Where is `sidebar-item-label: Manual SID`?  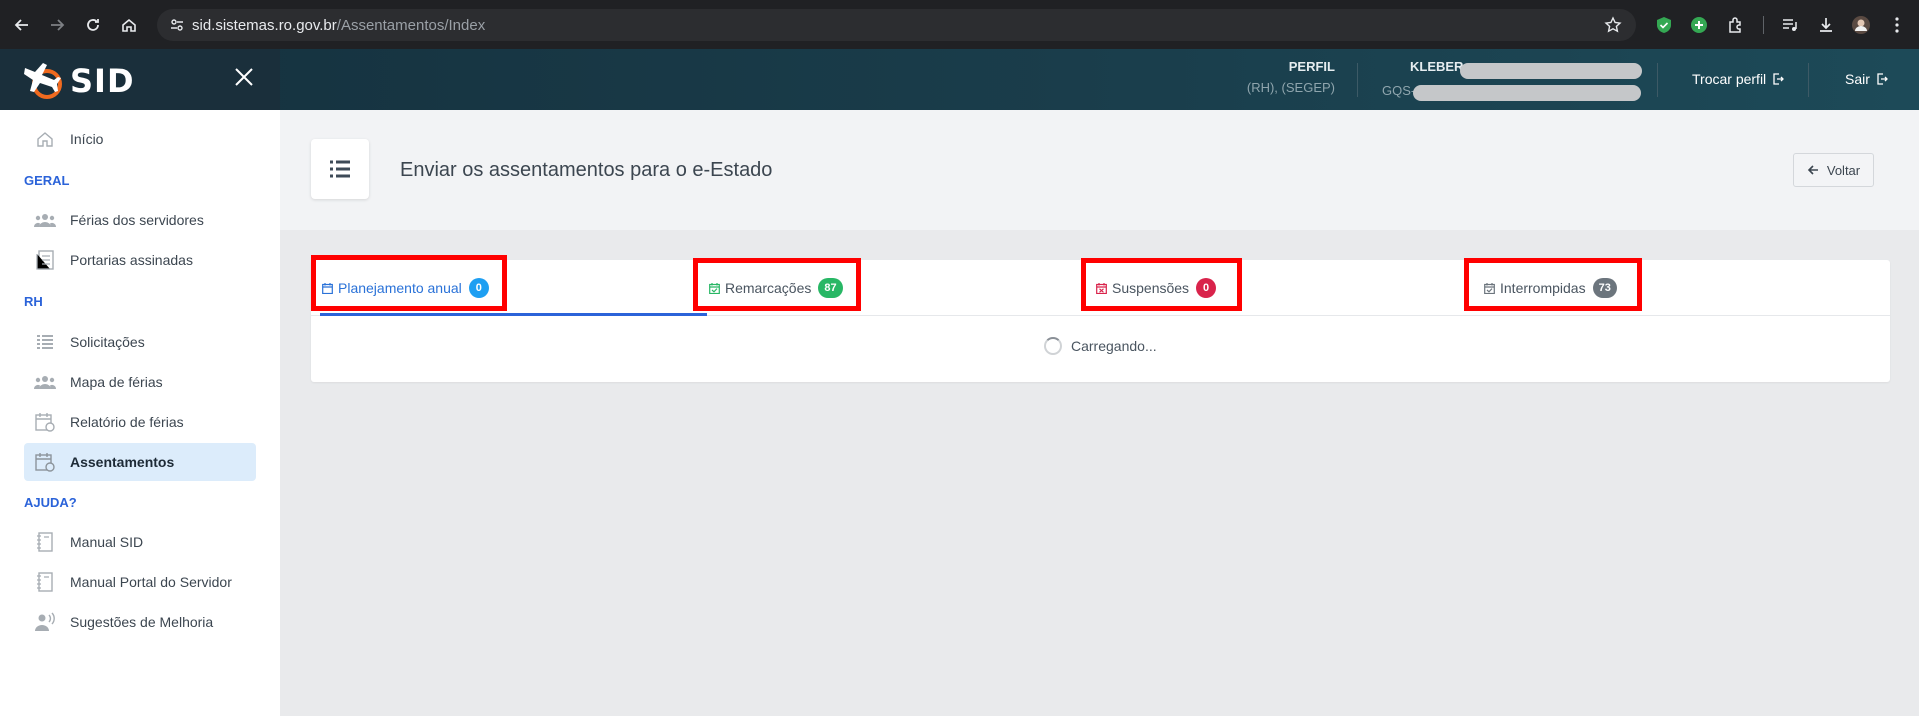 sidebar-item-label: Manual SID is located at coordinates (107, 542).